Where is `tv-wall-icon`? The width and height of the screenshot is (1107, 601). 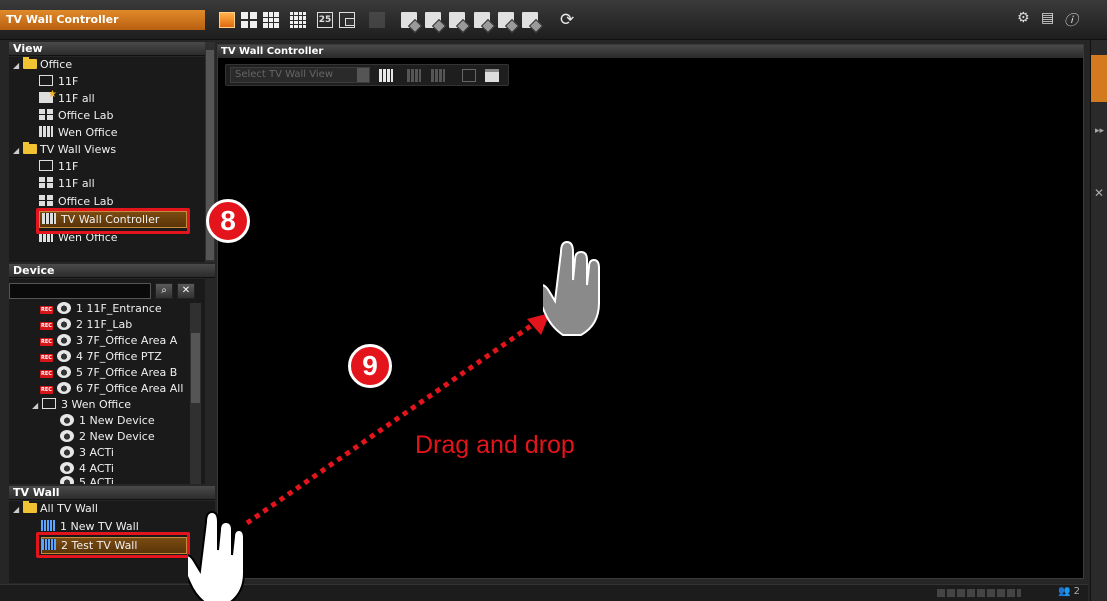 tv-wall-icon is located at coordinates (48, 525).